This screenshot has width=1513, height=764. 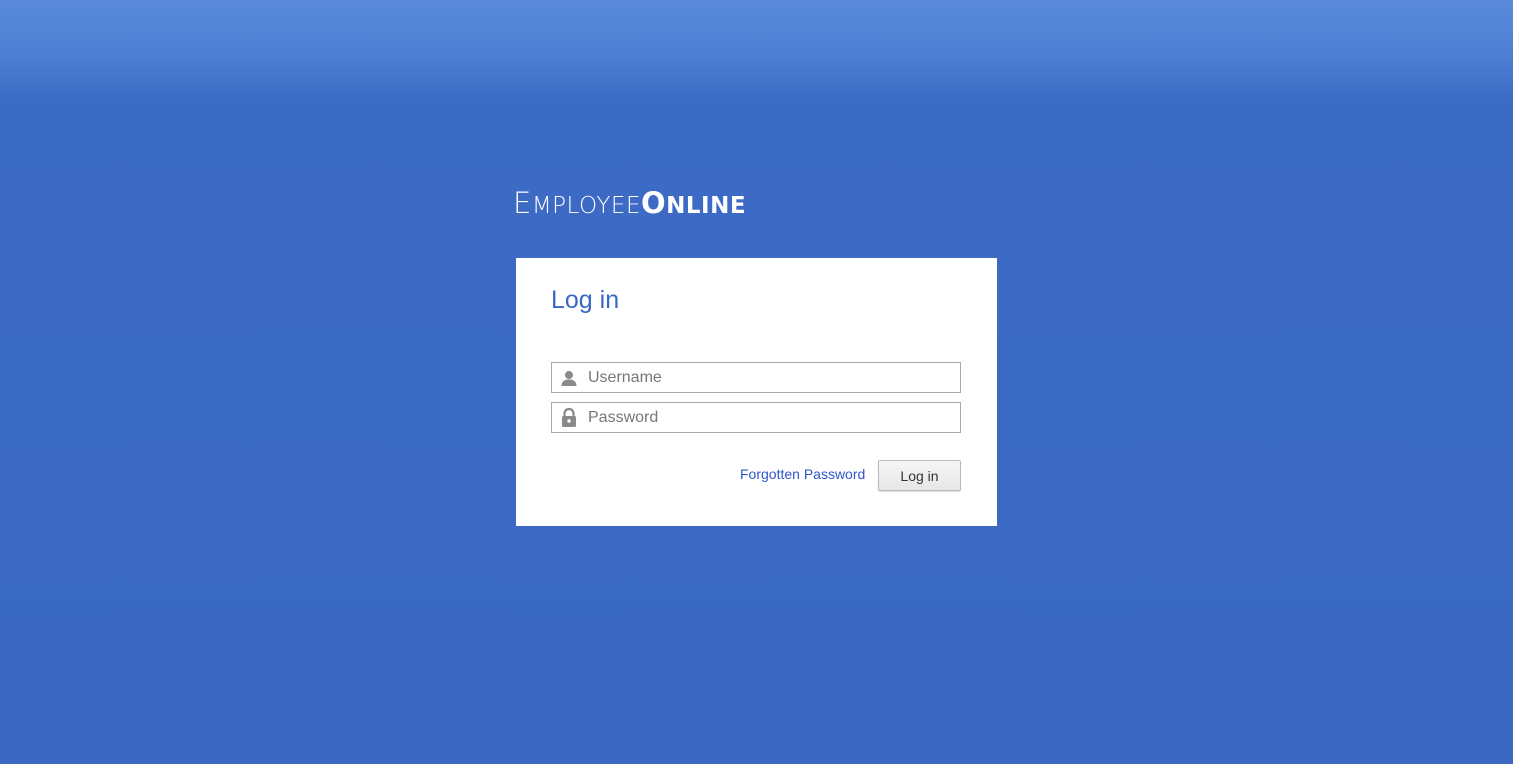 What do you see at coordinates (585, 300) in the screenshot?
I see `login-title: Log in` at bounding box center [585, 300].